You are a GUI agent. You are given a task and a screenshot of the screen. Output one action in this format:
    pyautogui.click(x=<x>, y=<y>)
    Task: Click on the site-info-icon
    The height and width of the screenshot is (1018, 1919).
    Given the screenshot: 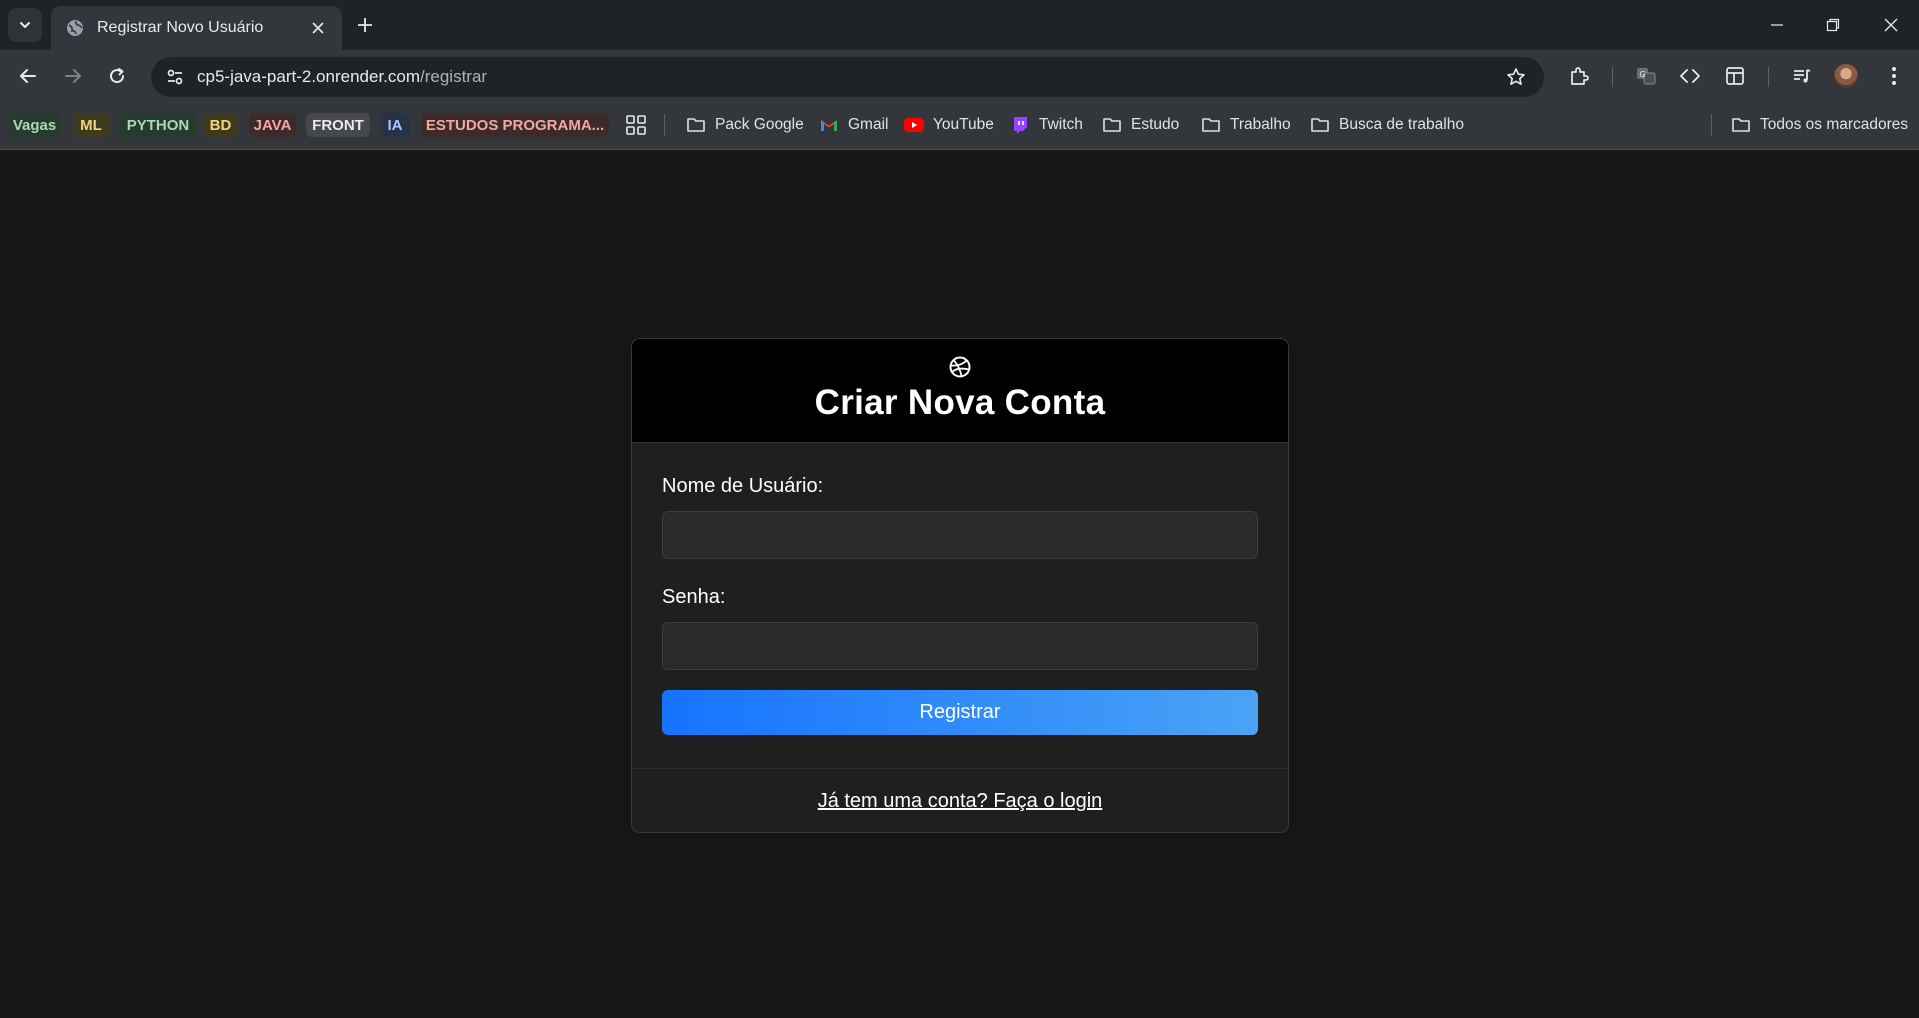 What is the action you would take?
    pyautogui.click(x=175, y=77)
    